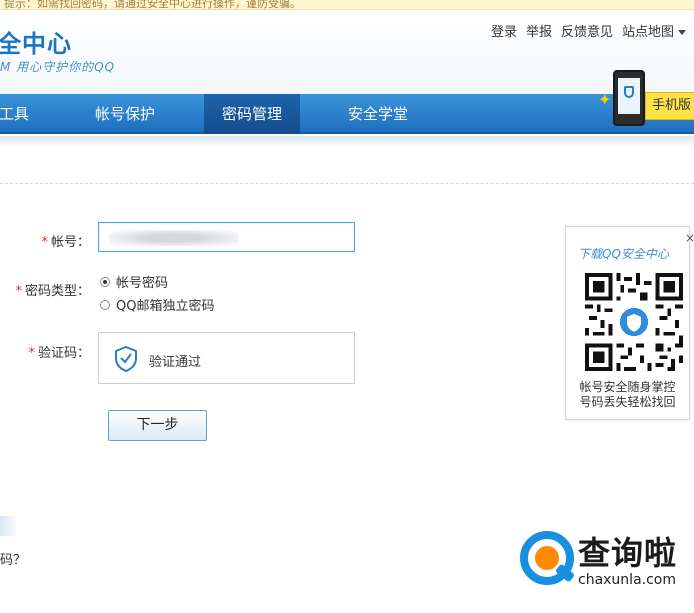  I want to click on account-label: * 帐号：, so click(65, 240).